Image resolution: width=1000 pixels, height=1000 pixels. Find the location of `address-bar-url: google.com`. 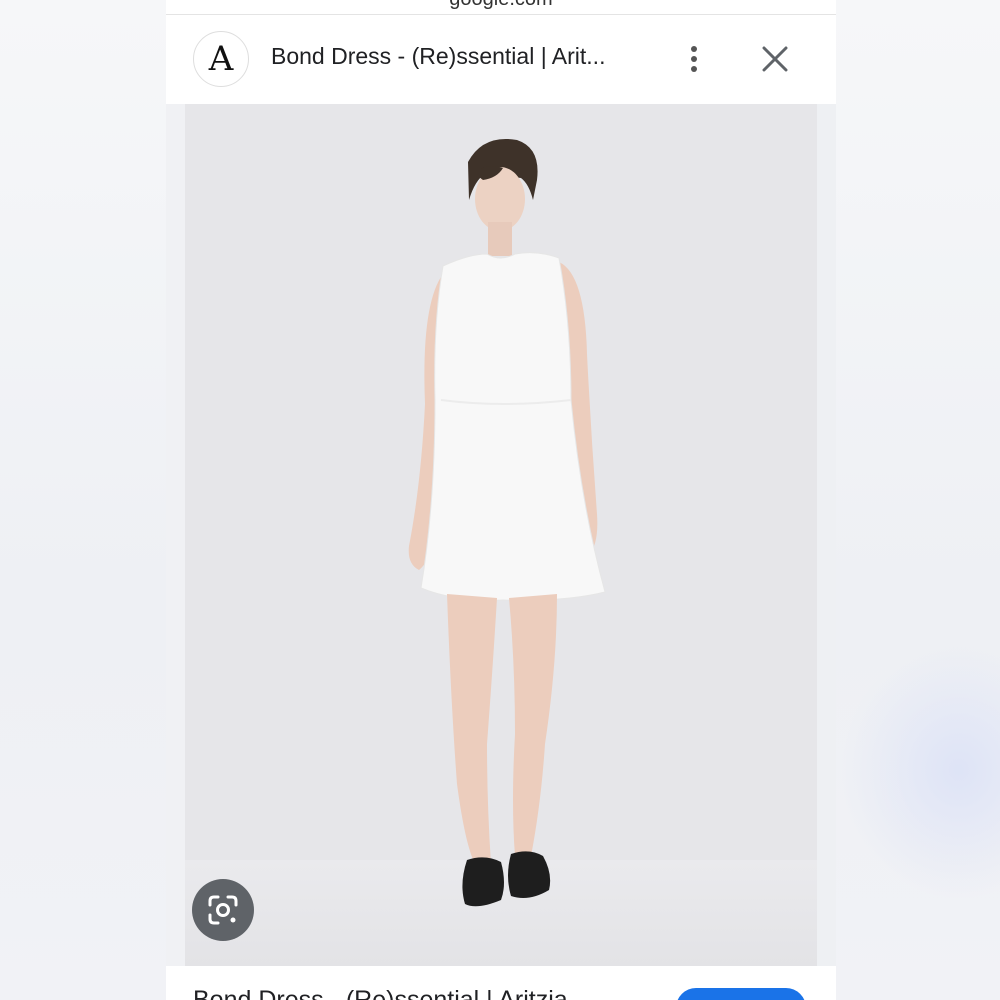

address-bar-url: google.com is located at coordinates (501, 5).